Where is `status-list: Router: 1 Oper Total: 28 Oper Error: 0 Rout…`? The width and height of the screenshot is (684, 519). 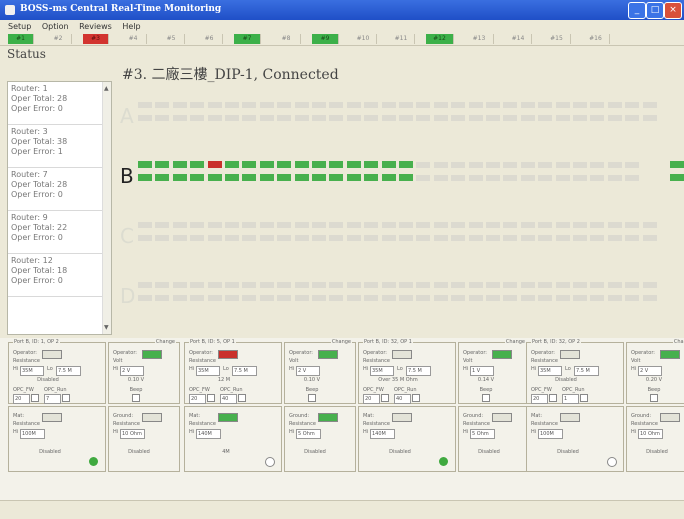 status-list: Router: 1 Oper Total: 28 Oper Error: 0 Rout… is located at coordinates (59, 208).